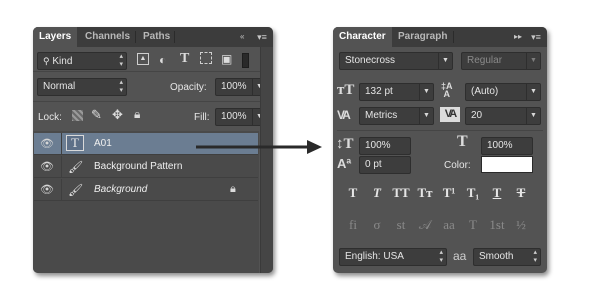 This screenshot has width=600, height=289. What do you see at coordinates (226, 59) in the screenshot?
I see `smart-object-filter-icon: ▣` at bounding box center [226, 59].